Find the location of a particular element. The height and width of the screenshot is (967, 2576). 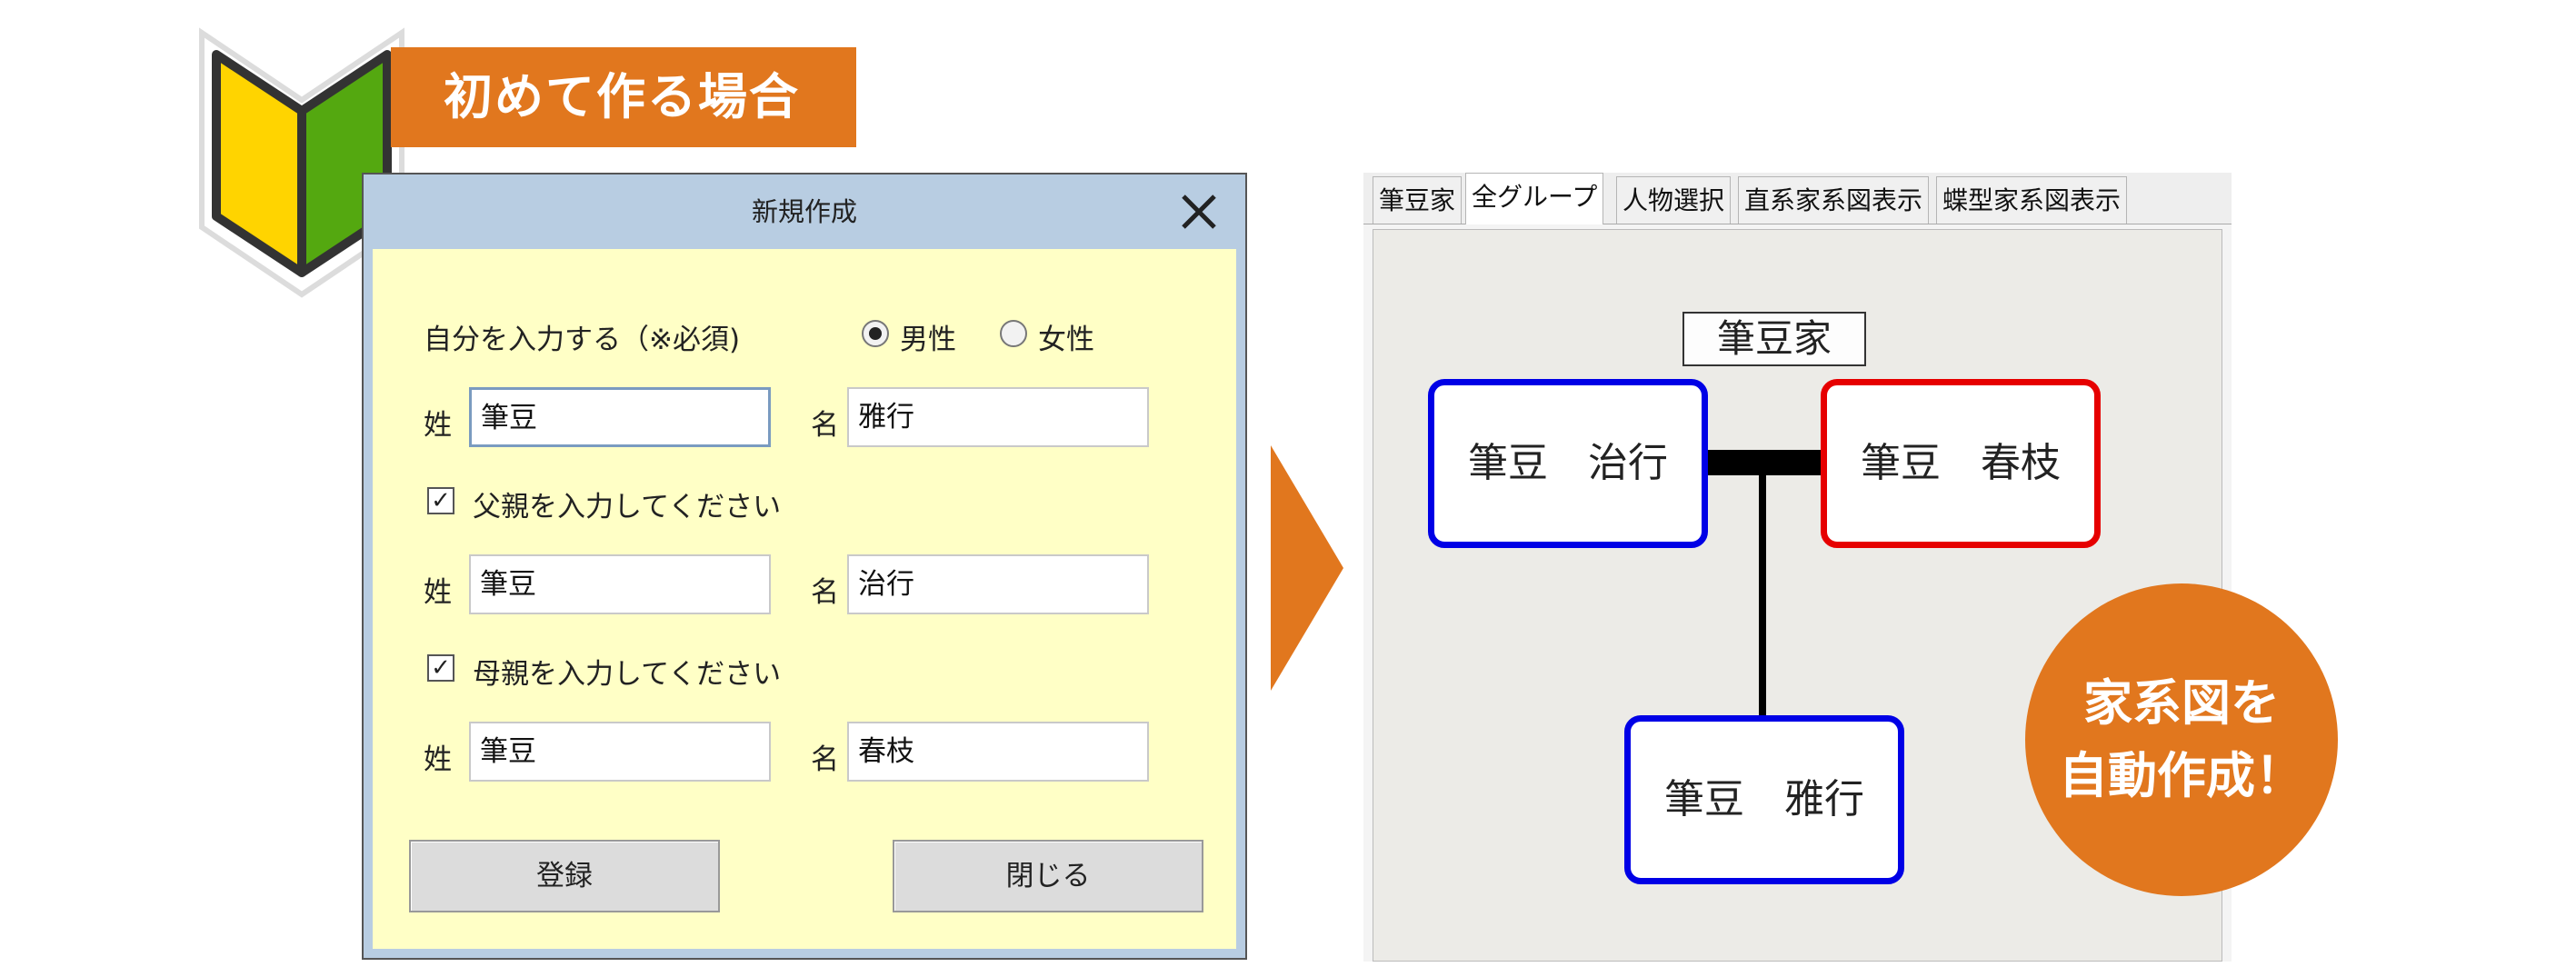

register-button: 登録 is located at coordinates (564, 876).